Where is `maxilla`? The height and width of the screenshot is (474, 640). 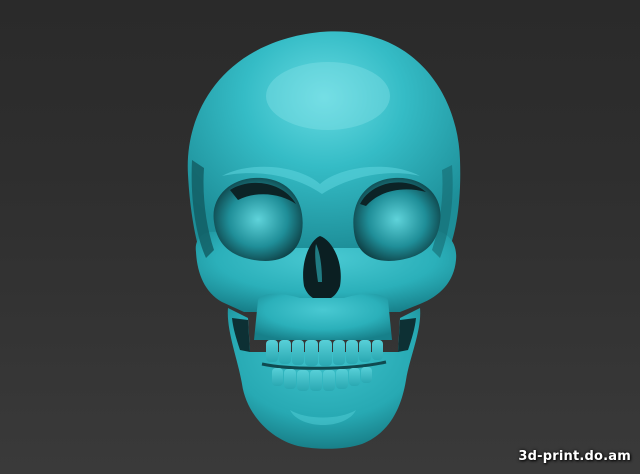
maxilla is located at coordinates (323, 316).